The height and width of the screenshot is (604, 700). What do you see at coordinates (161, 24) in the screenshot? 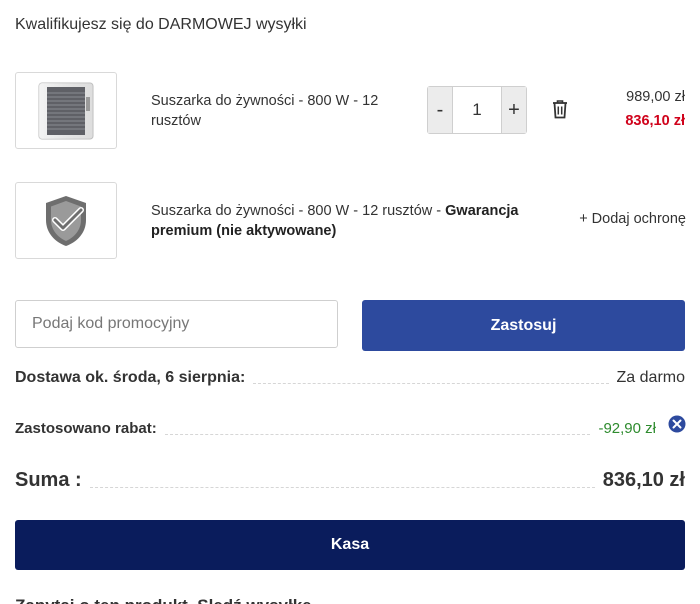
I see `free-shipping-message: Kwalifikujesz się do DARMOWEJ wysyłki` at bounding box center [161, 24].